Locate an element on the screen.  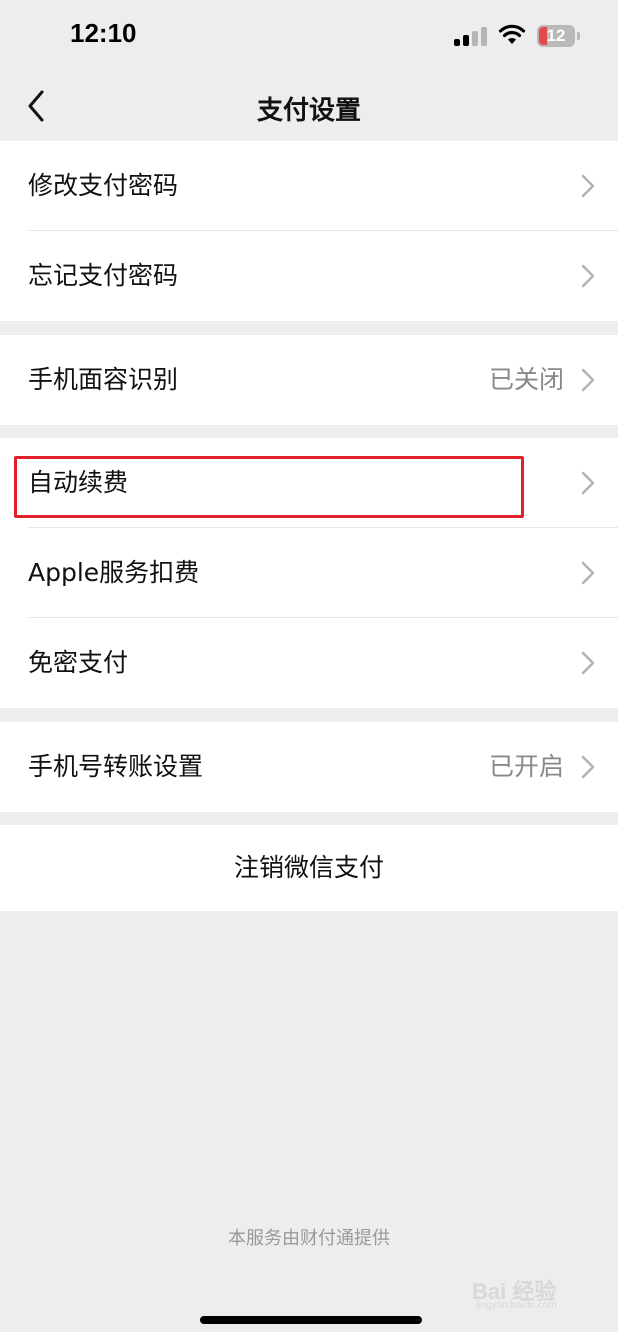
settings-group-deactivate: 注销微信支付 is located at coordinates (309, 868).